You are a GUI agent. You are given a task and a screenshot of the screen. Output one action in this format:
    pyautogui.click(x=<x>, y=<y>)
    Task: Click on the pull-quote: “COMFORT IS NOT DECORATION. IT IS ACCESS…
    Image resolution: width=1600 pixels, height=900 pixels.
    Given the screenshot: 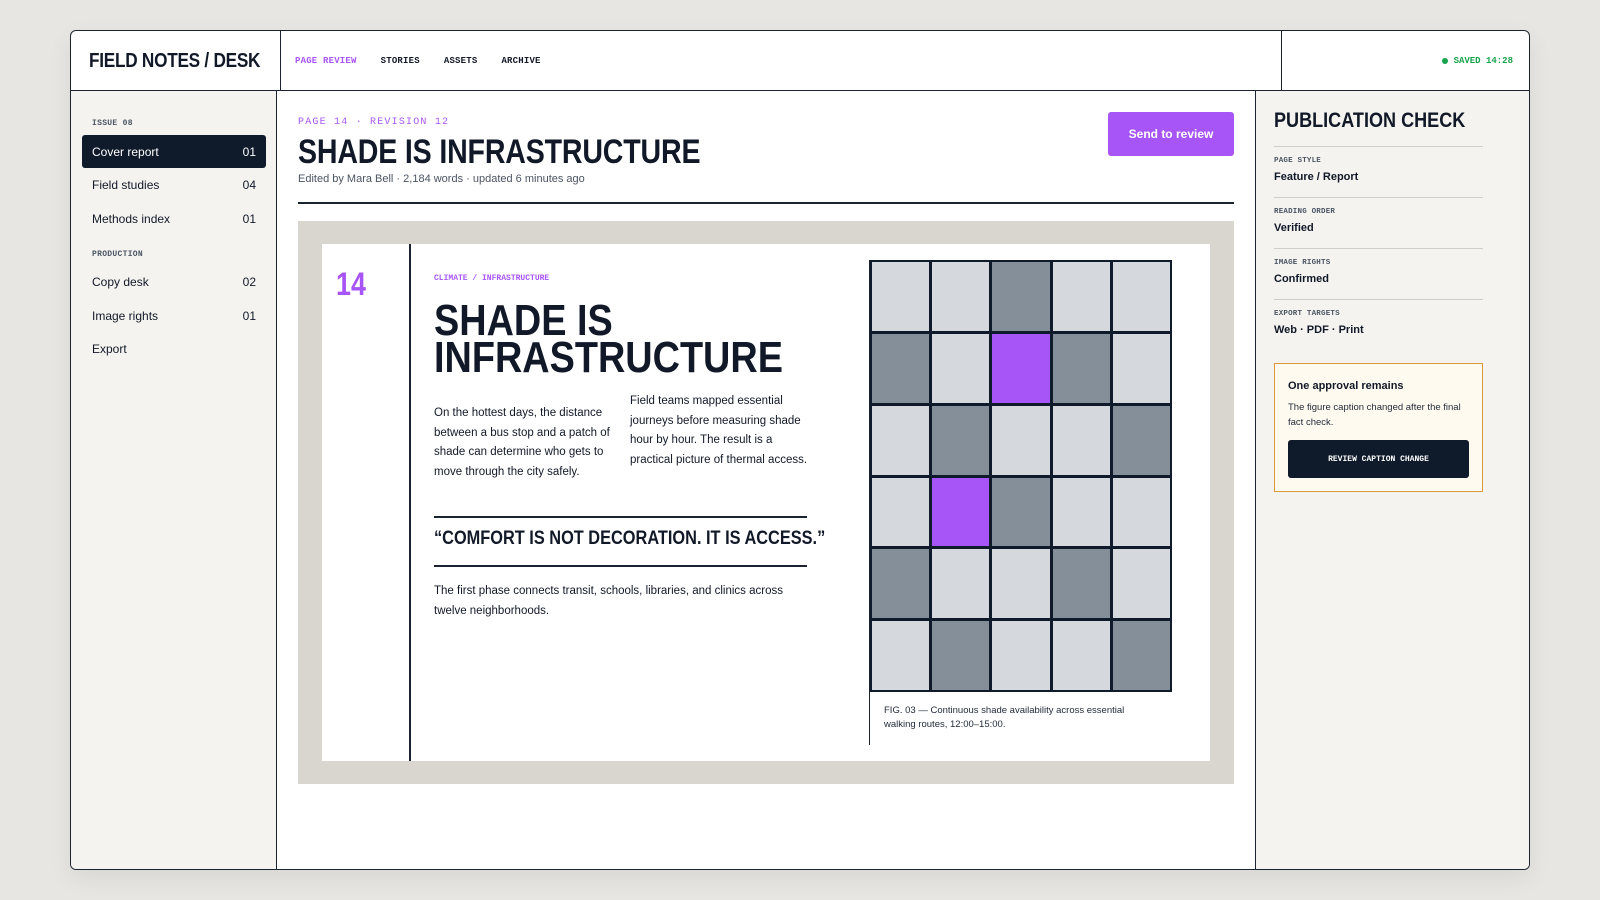 What is the action you would take?
    pyautogui.click(x=630, y=538)
    